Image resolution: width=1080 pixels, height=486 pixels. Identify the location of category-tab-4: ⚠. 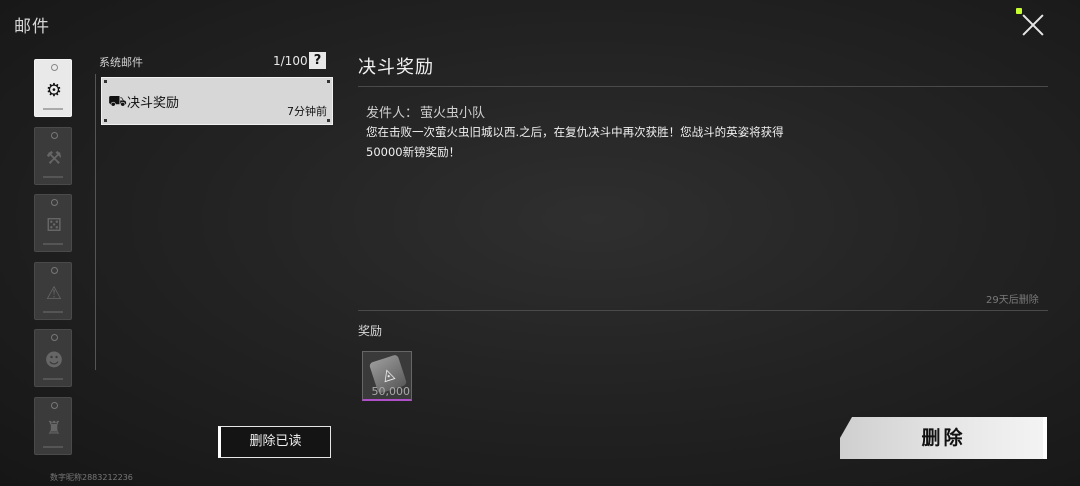
(53, 291).